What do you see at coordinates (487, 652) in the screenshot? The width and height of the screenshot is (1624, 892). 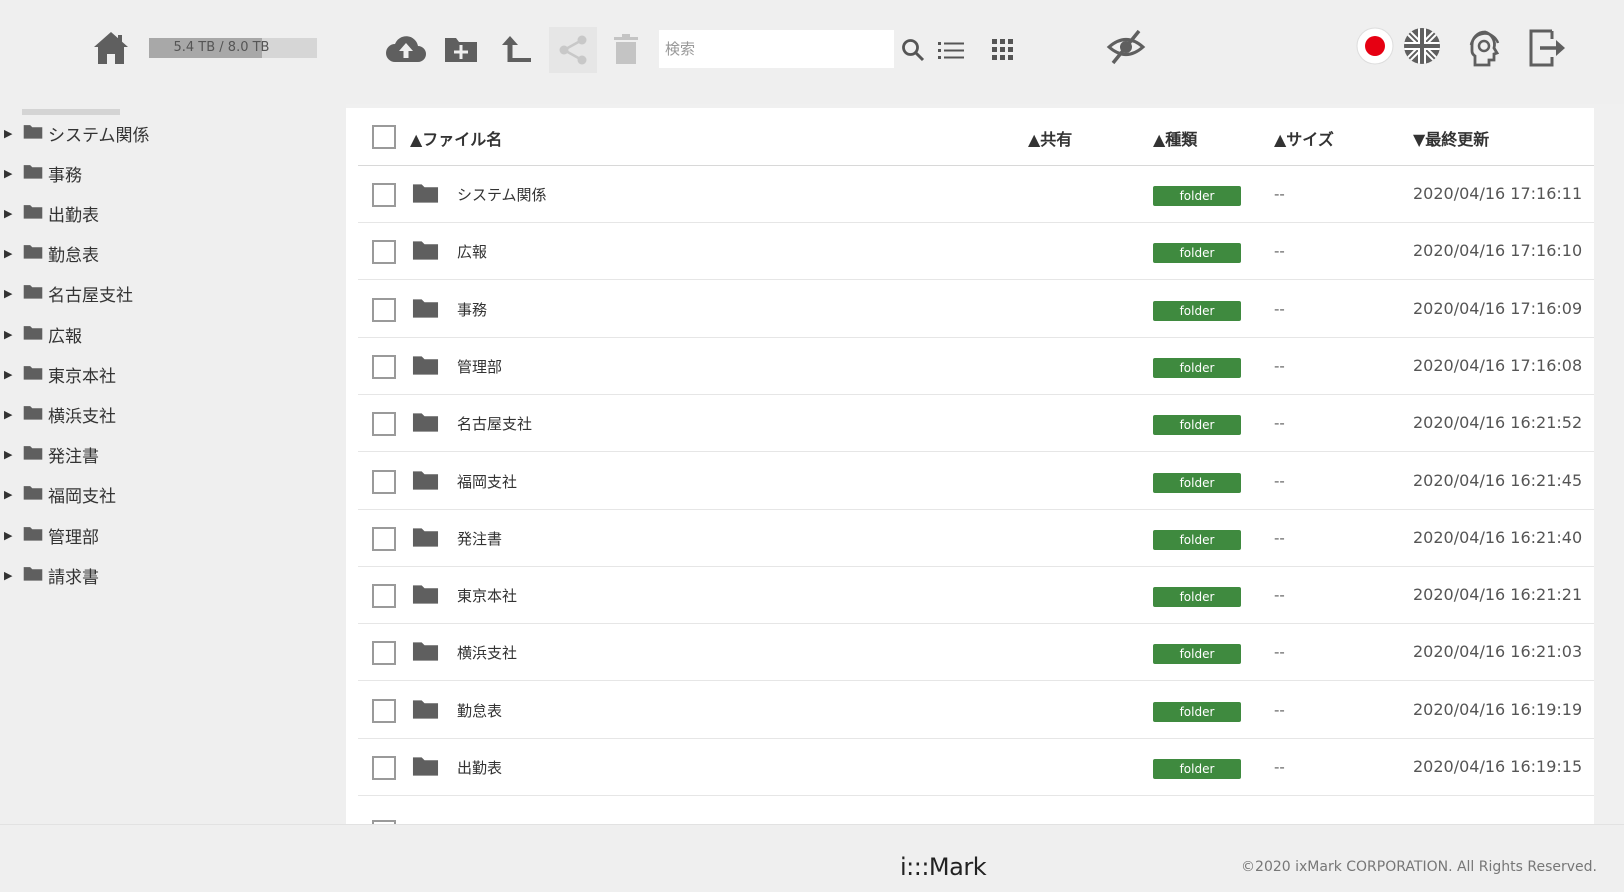 I see `file-name: 横浜支社` at bounding box center [487, 652].